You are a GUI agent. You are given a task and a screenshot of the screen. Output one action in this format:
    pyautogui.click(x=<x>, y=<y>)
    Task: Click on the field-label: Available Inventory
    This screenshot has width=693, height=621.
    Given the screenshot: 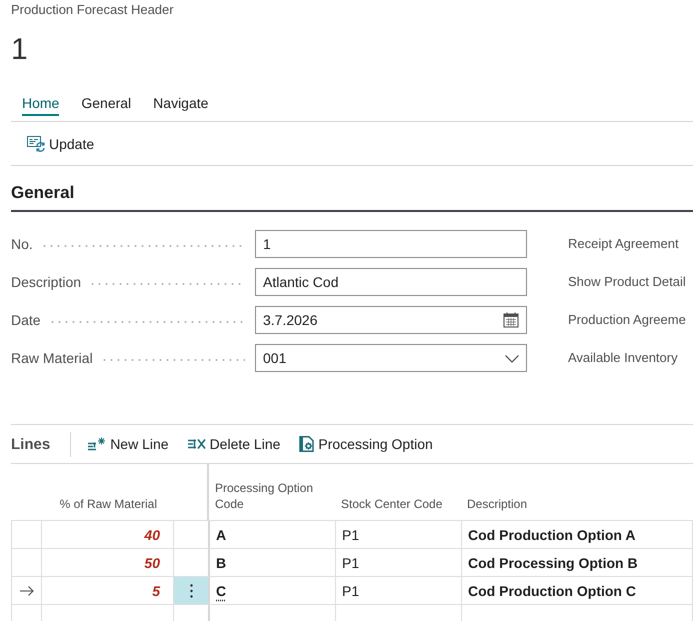 What is the action you would take?
    pyautogui.click(x=622, y=358)
    